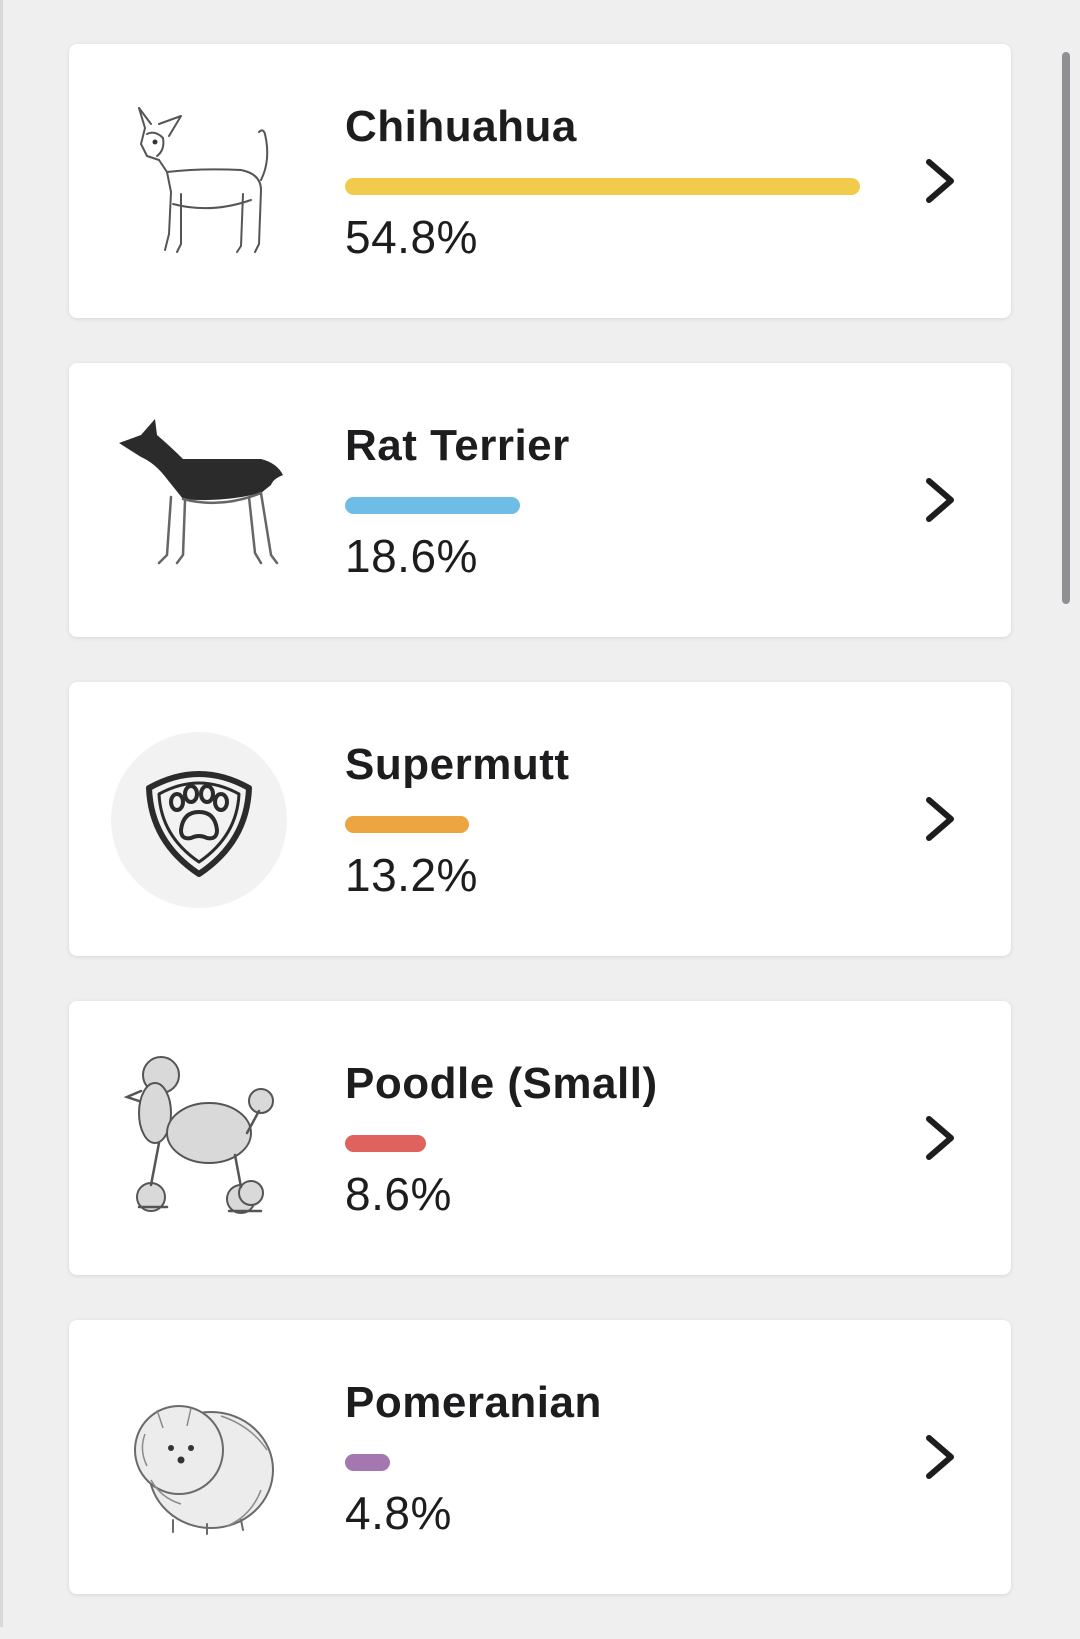 This screenshot has height=1639, width=1080. Describe the element at coordinates (411, 875) in the screenshot. I see `breed-percent: 13.2%` at that location.